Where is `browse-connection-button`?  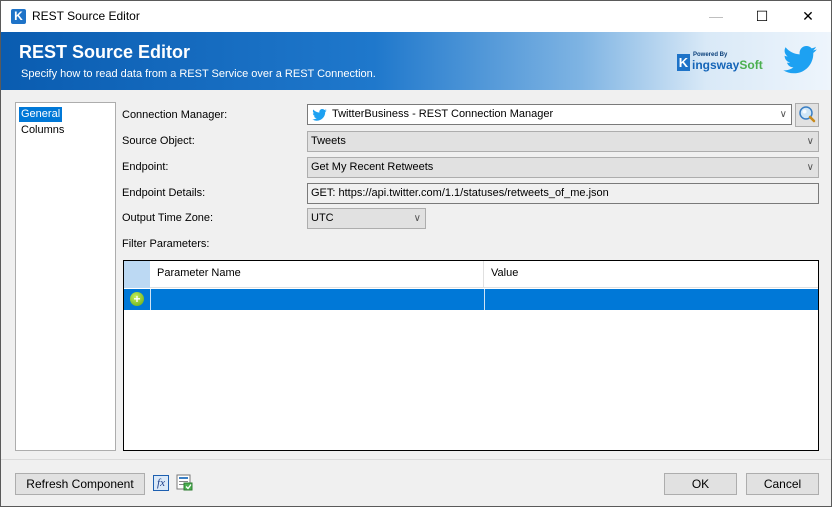
browse-connection-button is located at coordinates (807, 115).